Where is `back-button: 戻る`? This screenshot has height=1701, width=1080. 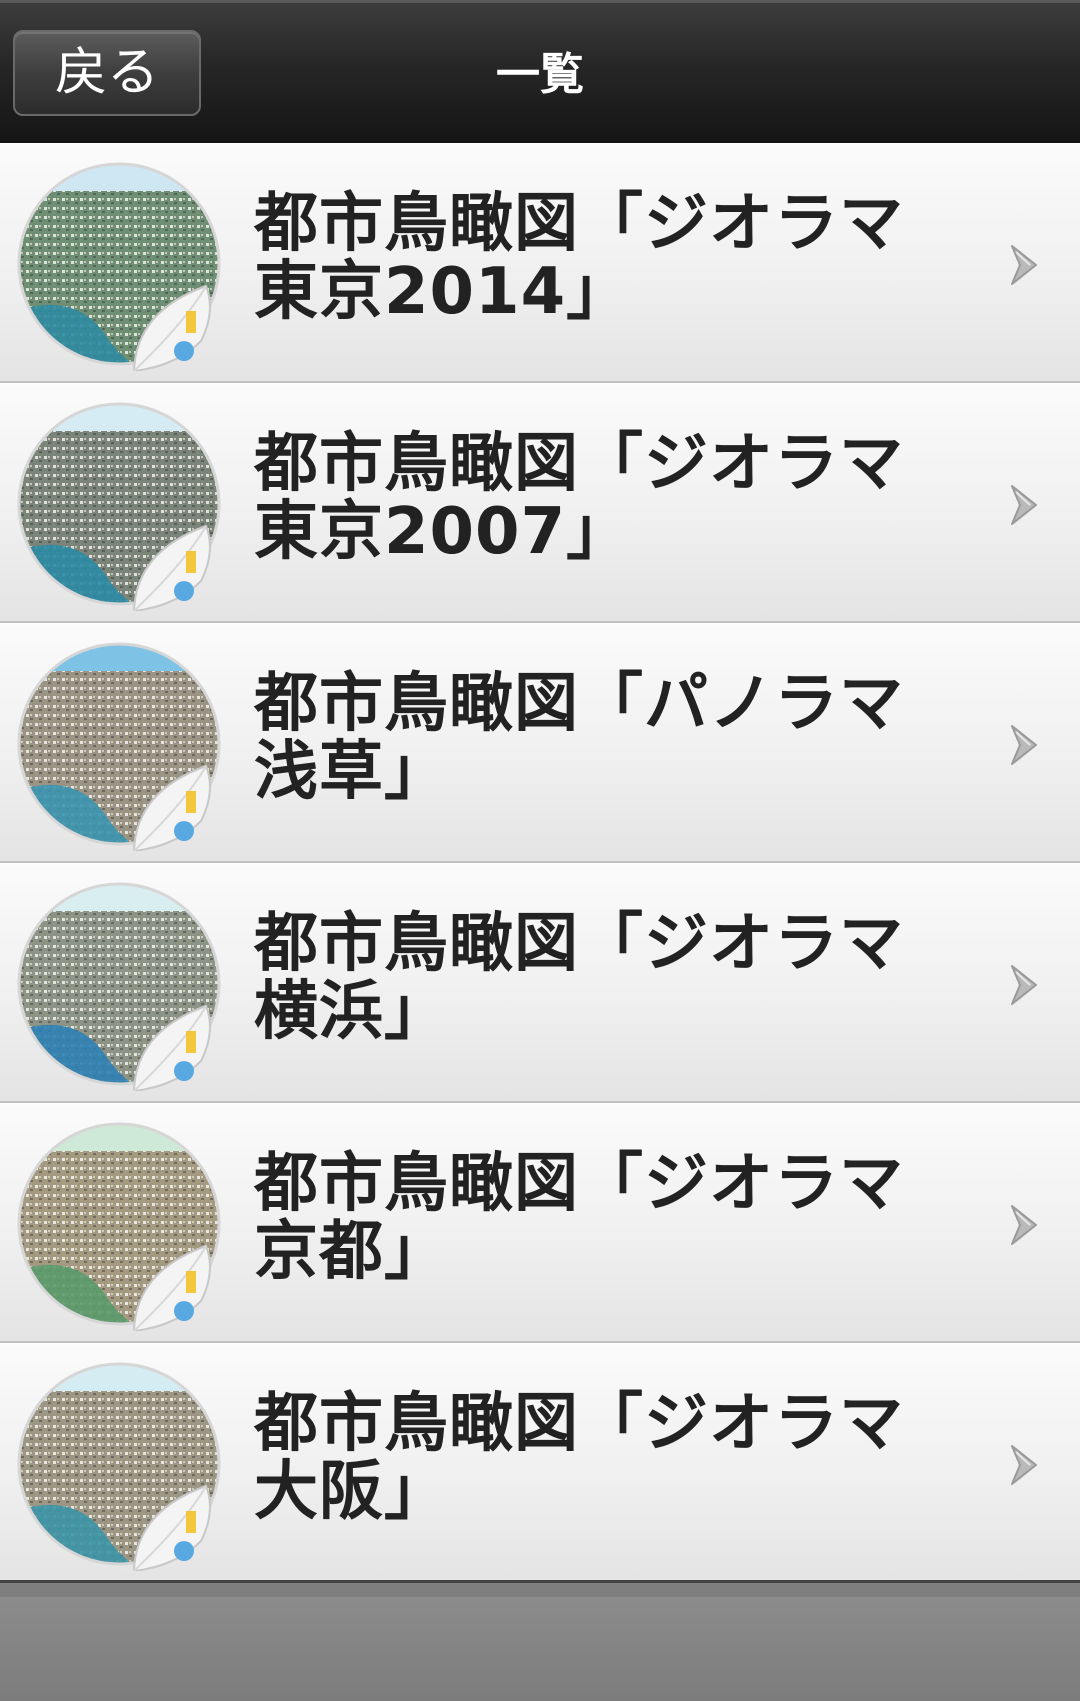 back-button: 戻る is located at coordinates (107, 73).